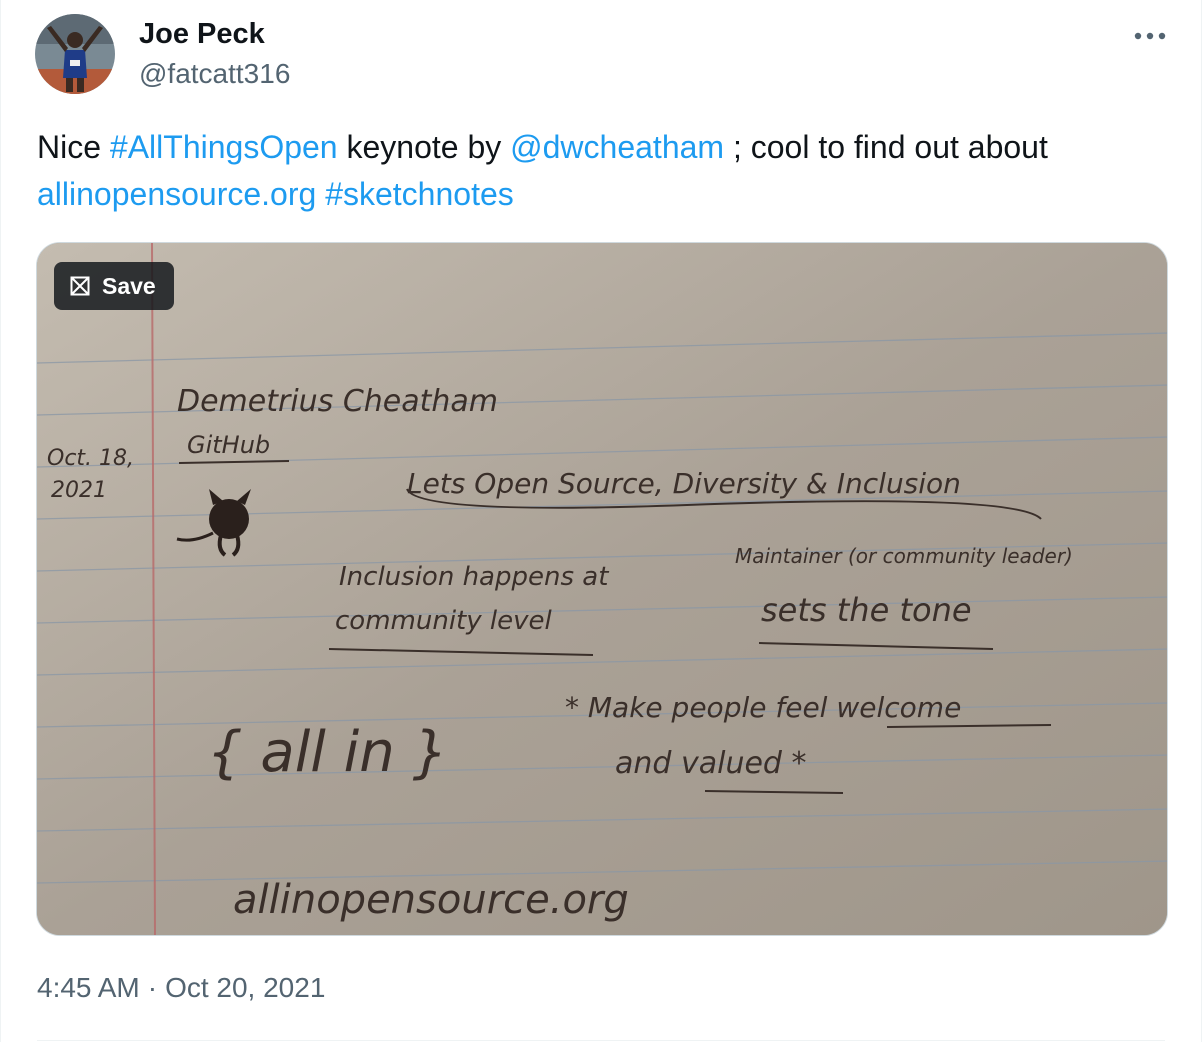 The height and width of the screenshot is (1042, 1202). Describe the element at coordinates (474, 577) in the screenshot. I see `sketch-note1-line1: Inclusion happens at` at that location.